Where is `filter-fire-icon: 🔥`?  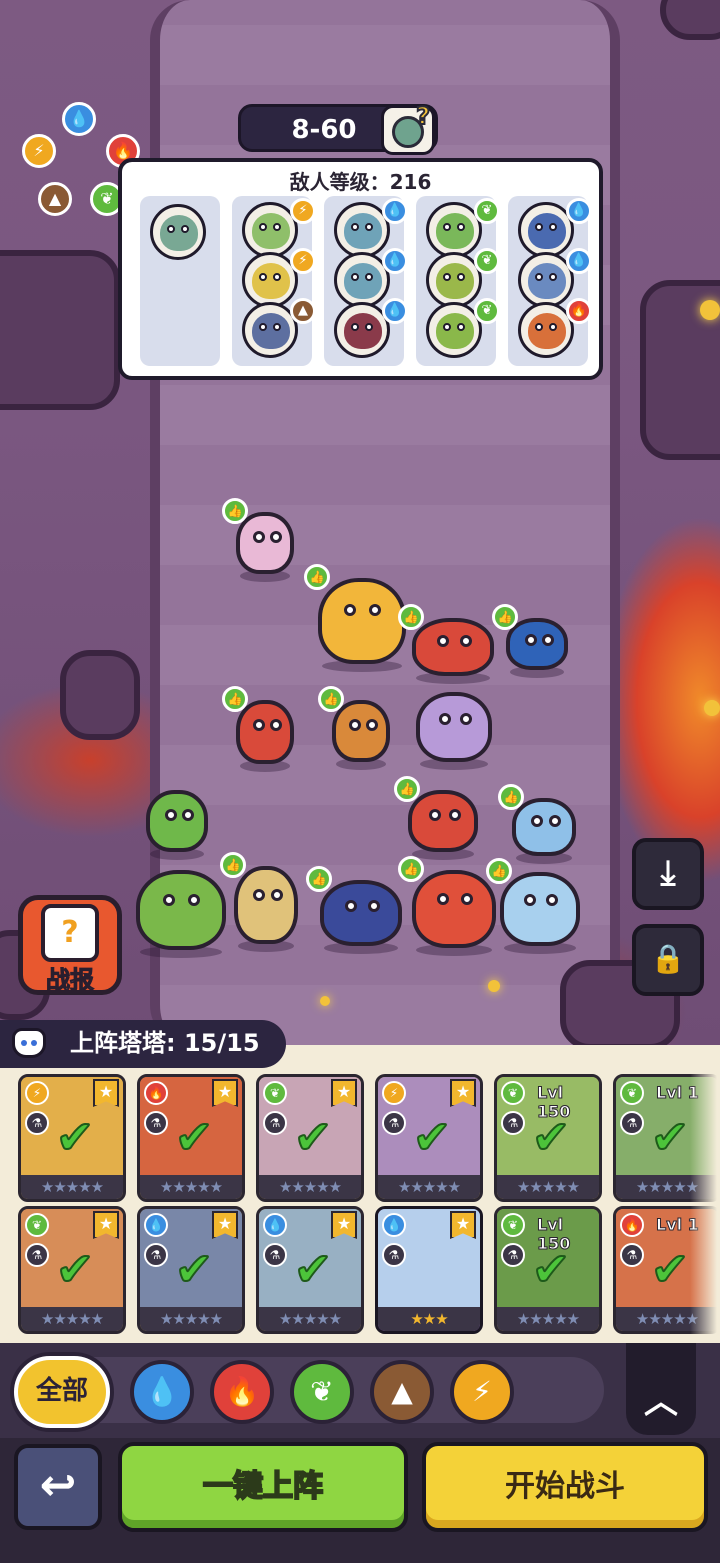
filter-fire-icon: 🔥 is located at coordinates (242, 1392).